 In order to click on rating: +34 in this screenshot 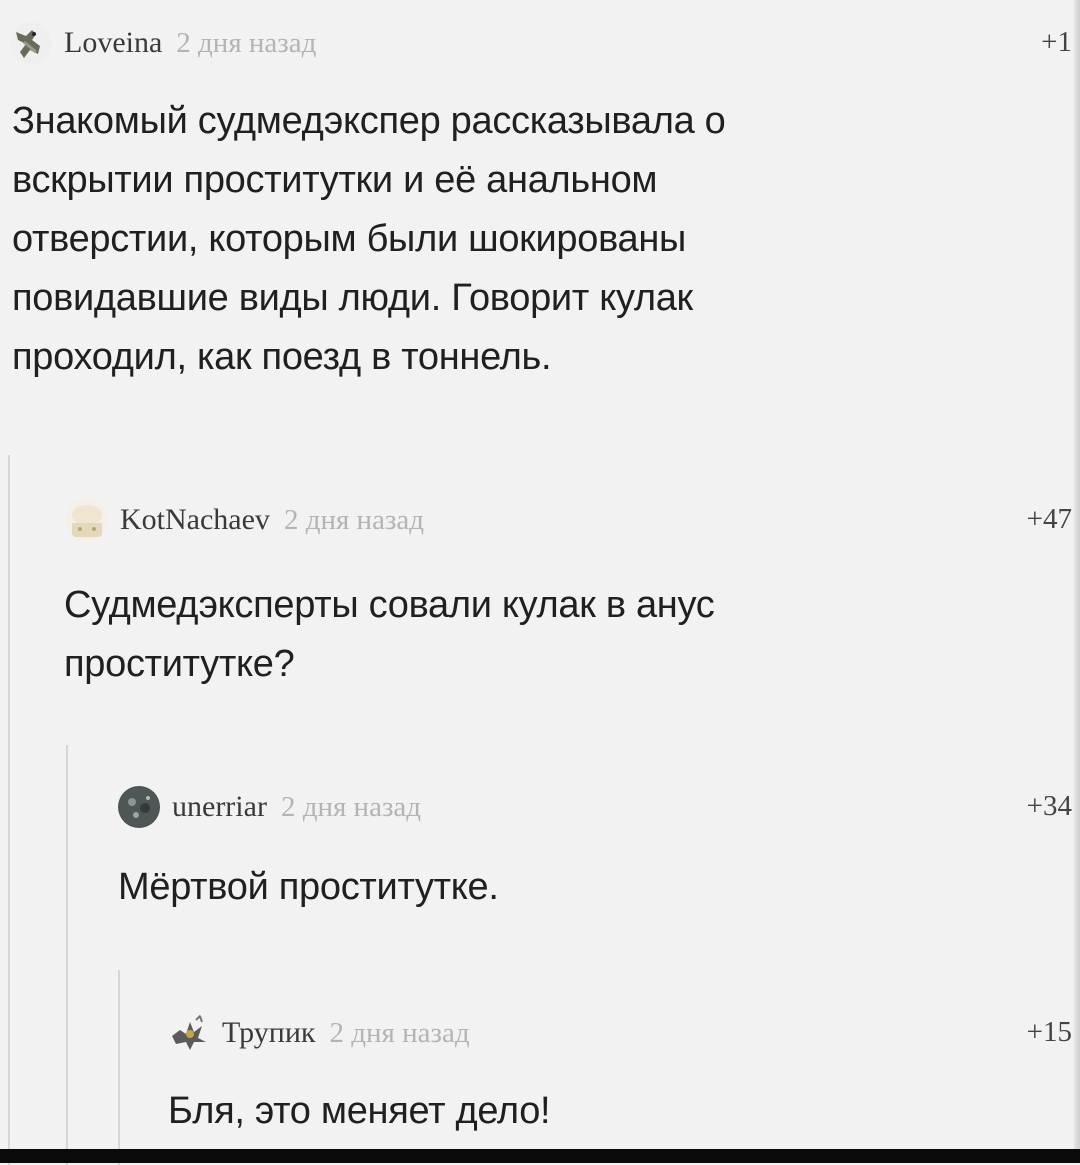, I will do `click(1049, 806)`.